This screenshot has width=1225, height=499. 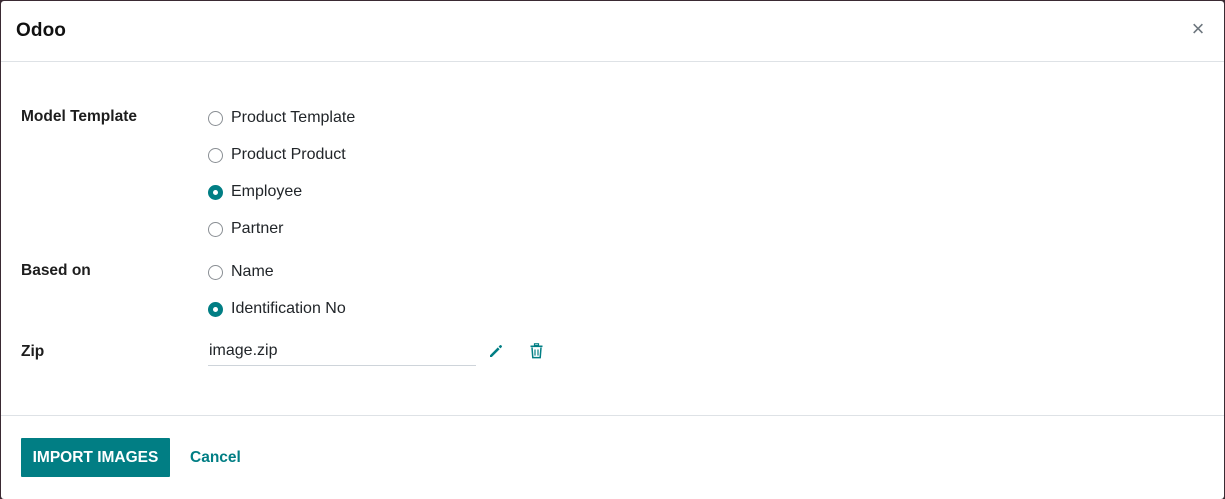 What do you see at coordinates (215, 458) in the screenshot?
I see `cancel-button: Cancel` at bounding box center [215, 458].